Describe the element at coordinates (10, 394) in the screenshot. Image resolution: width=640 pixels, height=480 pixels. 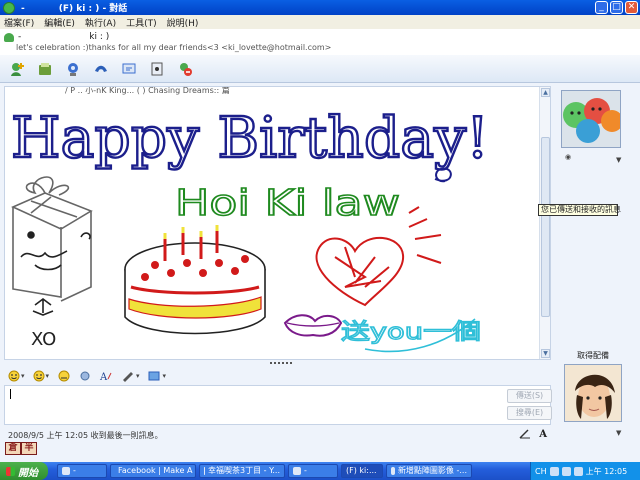
I see `text-caret` at that location.